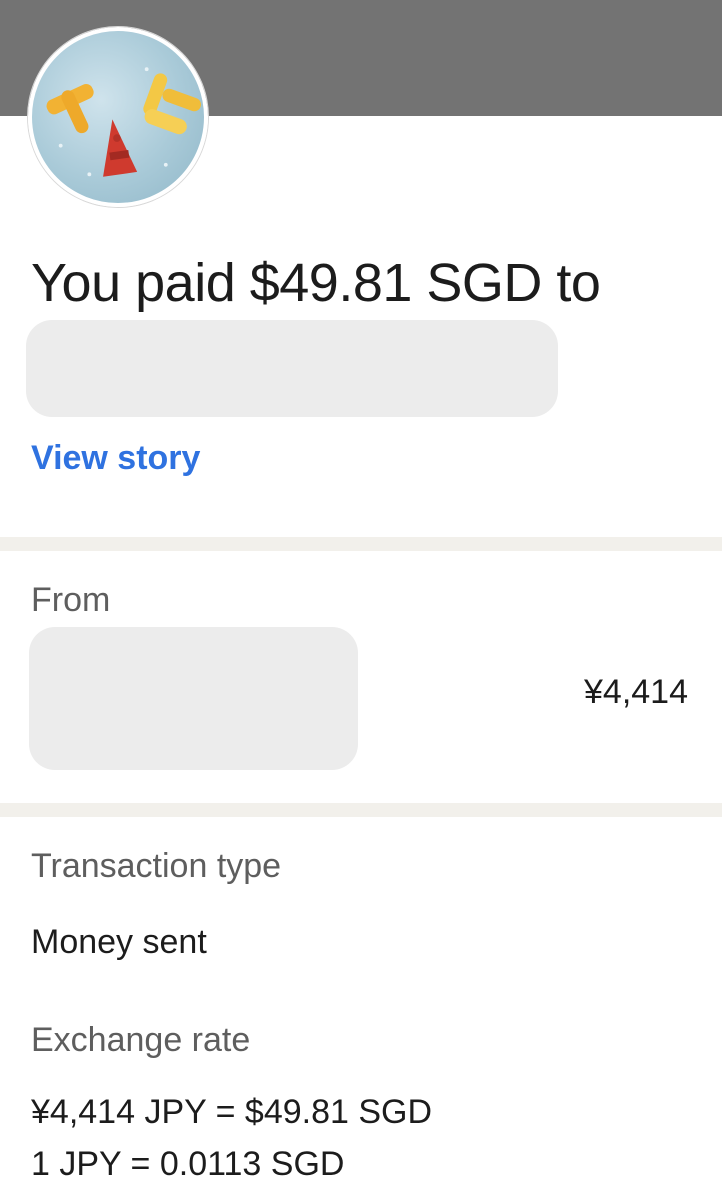 Image resolution: width=722 pixels, height=1200 pixels. Describe the element at coordinates (193, 698) in the screenshot. I see `redacted-funding-source` at that location.